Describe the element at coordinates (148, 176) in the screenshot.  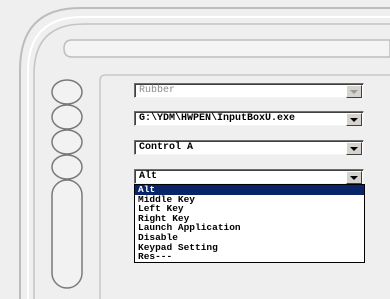
I see `combo-value: Alt` at that location.